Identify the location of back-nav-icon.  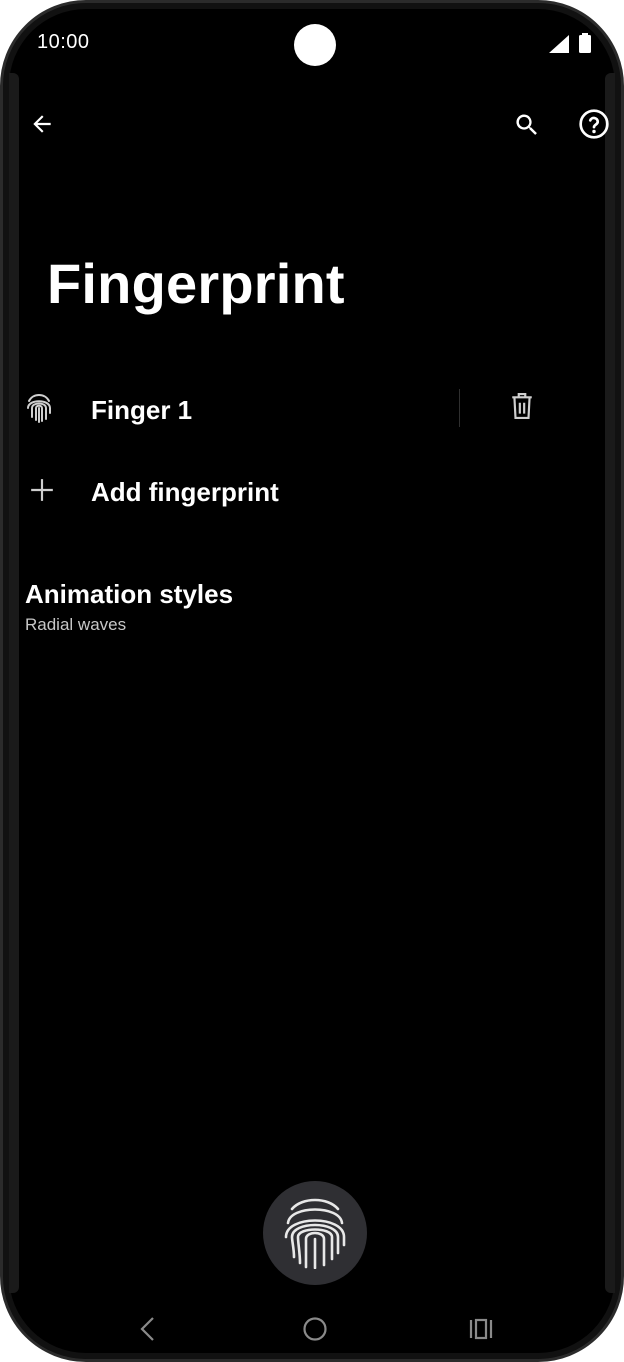
(147, 1331).